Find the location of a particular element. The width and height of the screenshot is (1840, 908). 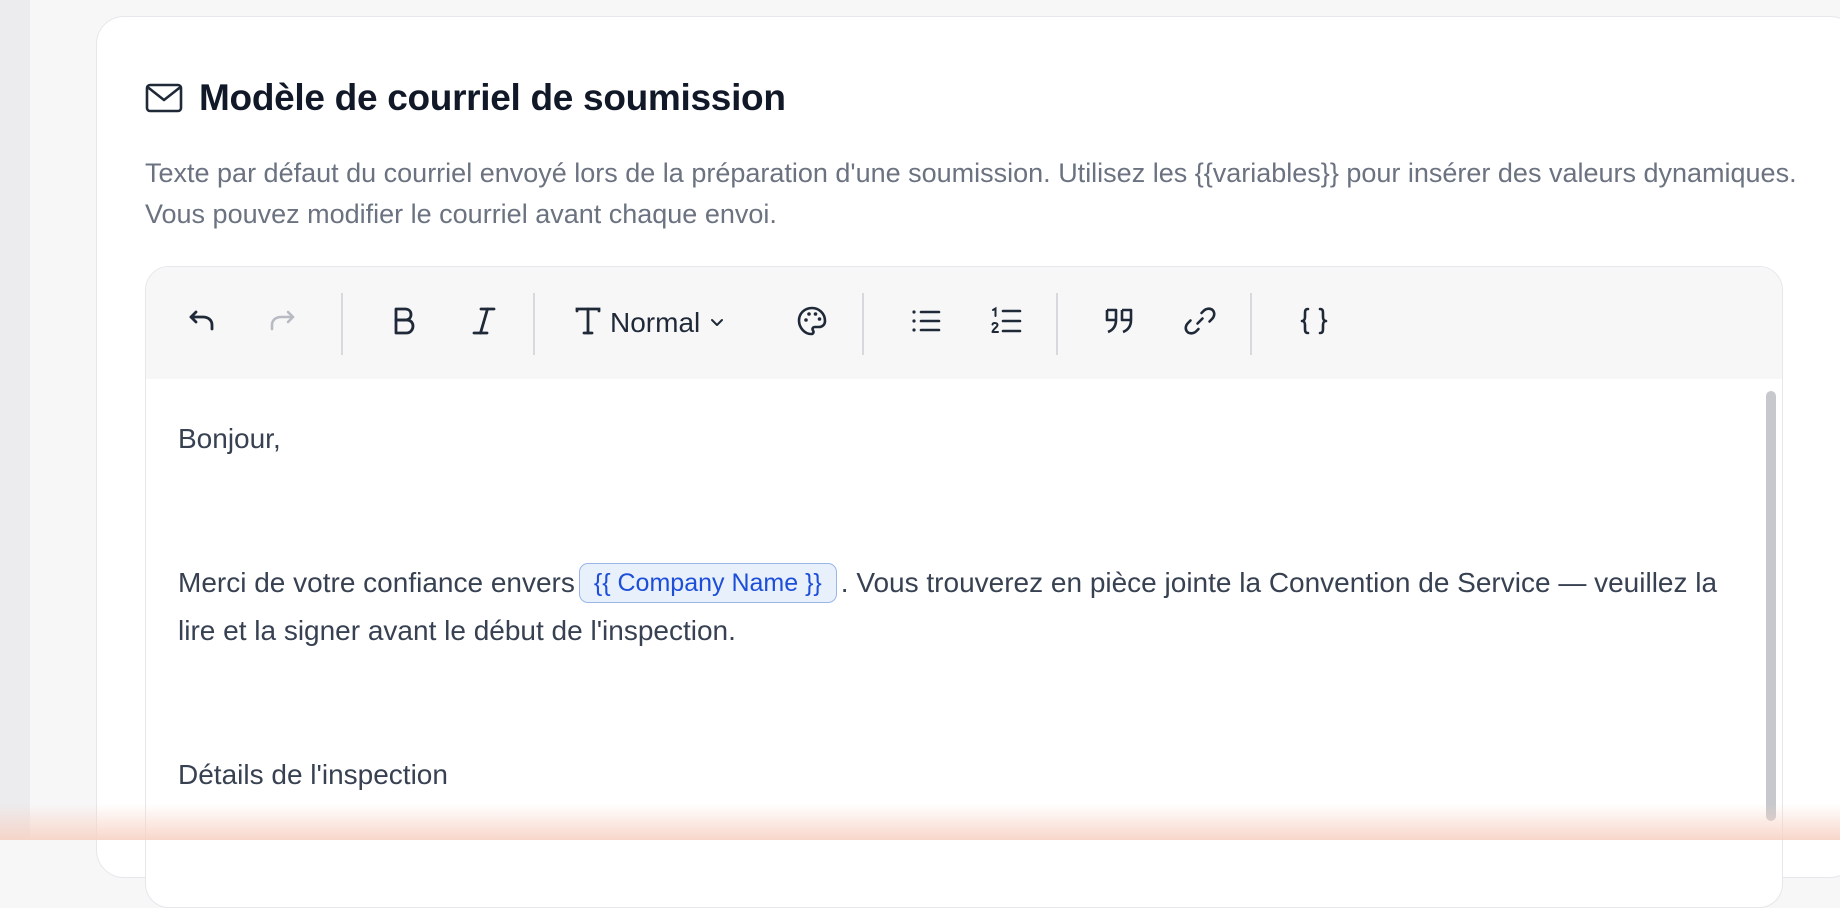

quote-icon is located at coordinates (1120, 323).